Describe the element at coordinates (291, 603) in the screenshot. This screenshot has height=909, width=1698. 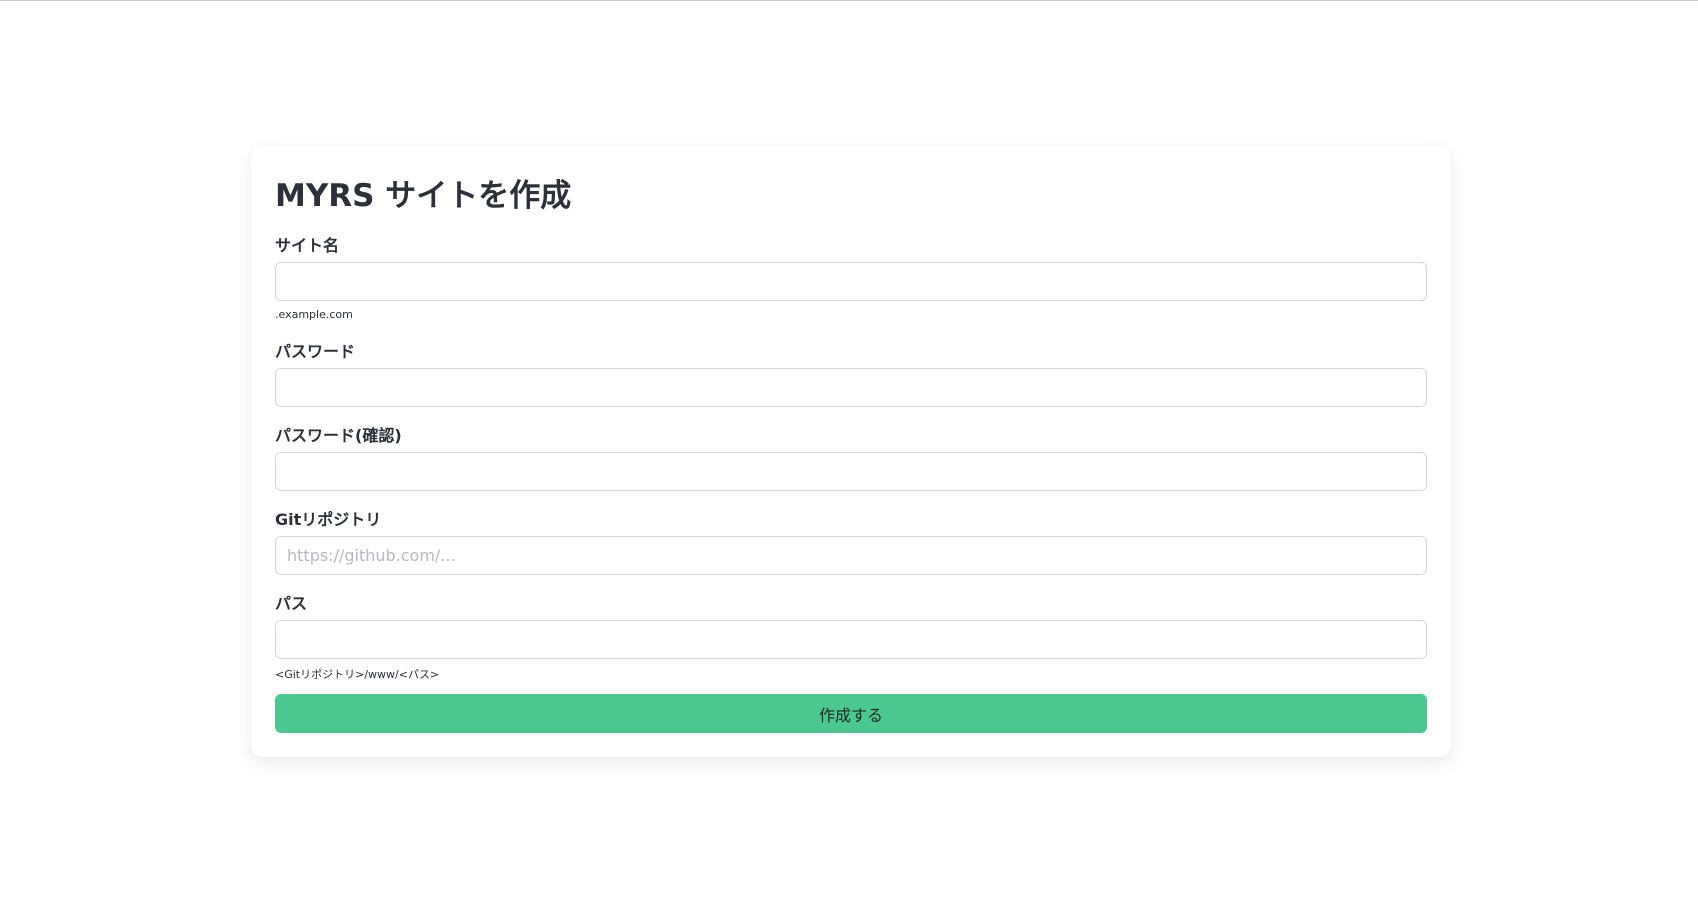
I see `path-label: パス` at that location.